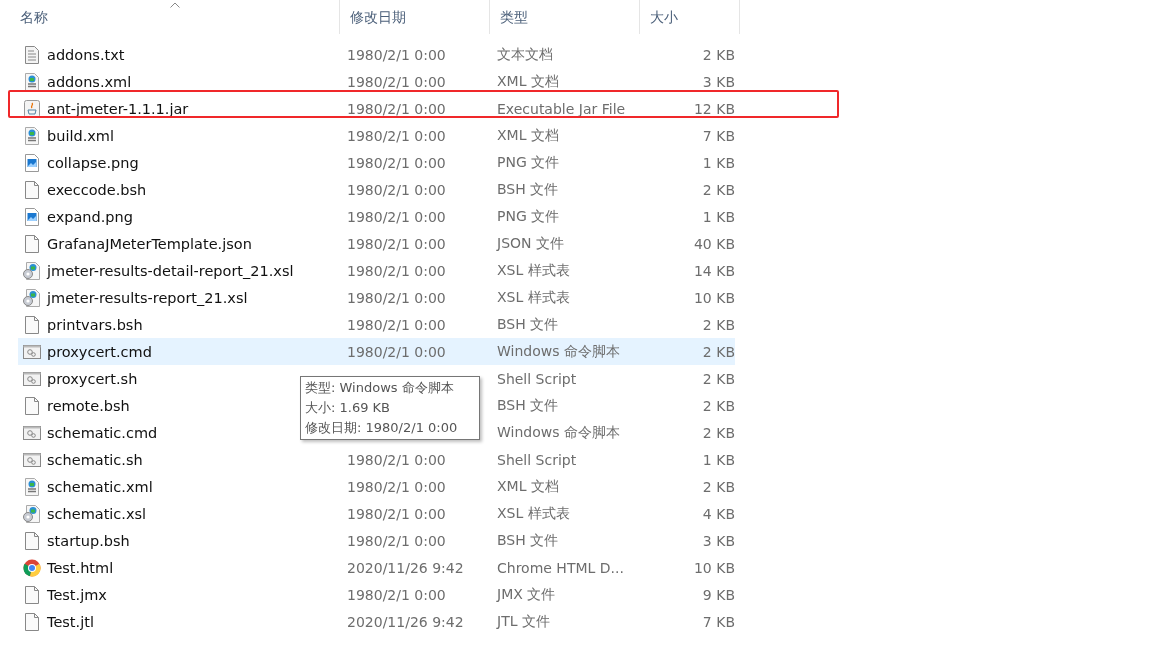 The width and height of the screenshot is (1162, 648). I want to click on file-row: proxycert.cmd 1980/2/1 0:00 Windows 命令脚本 2 KB, so click(376, 351).